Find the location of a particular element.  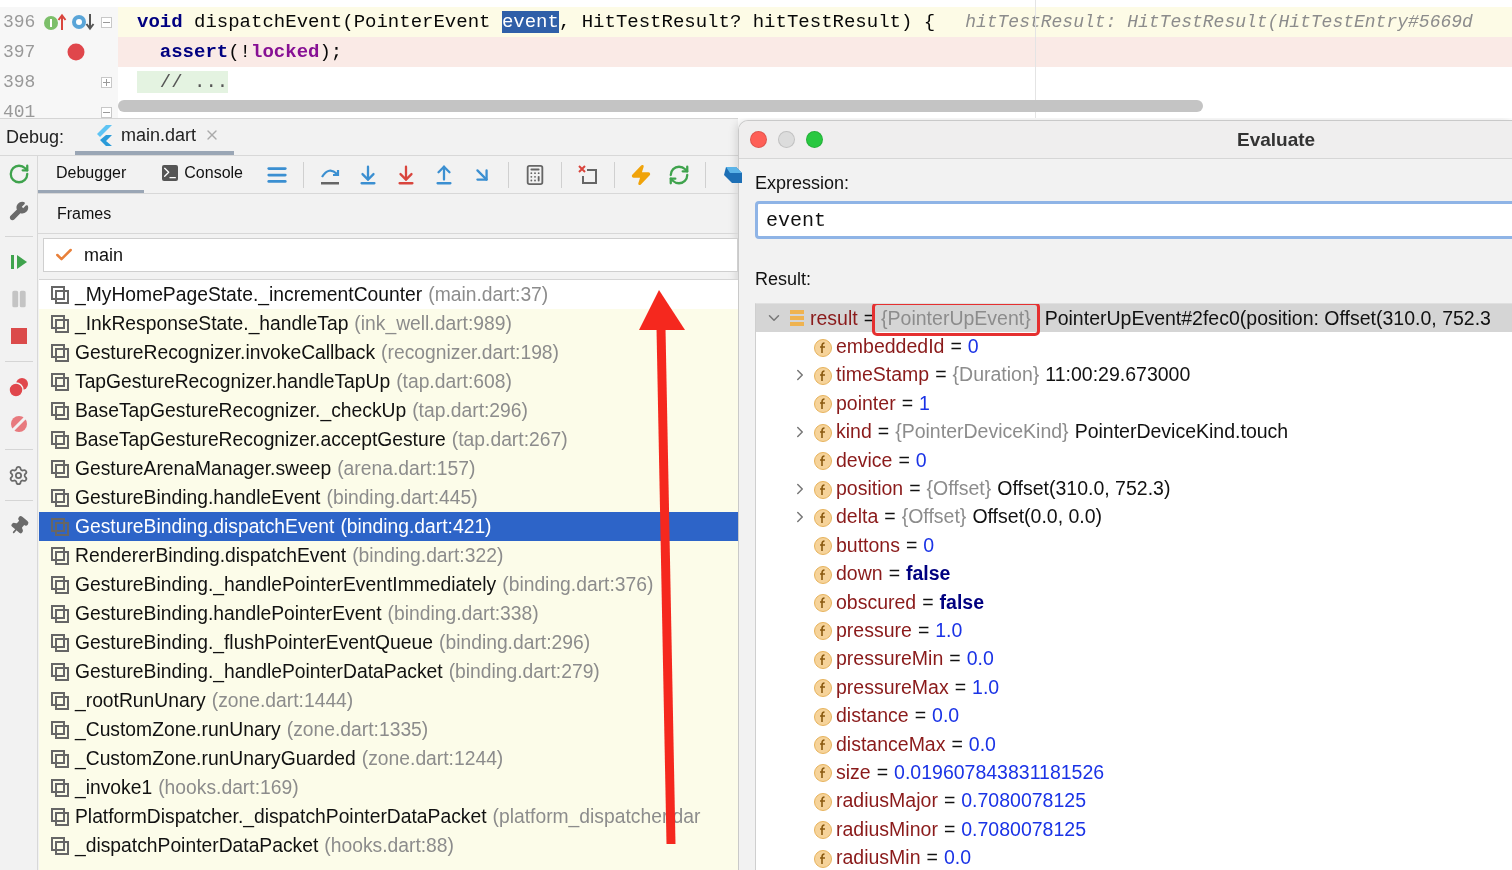

unfold-icon is located at coordinates (106, 82).